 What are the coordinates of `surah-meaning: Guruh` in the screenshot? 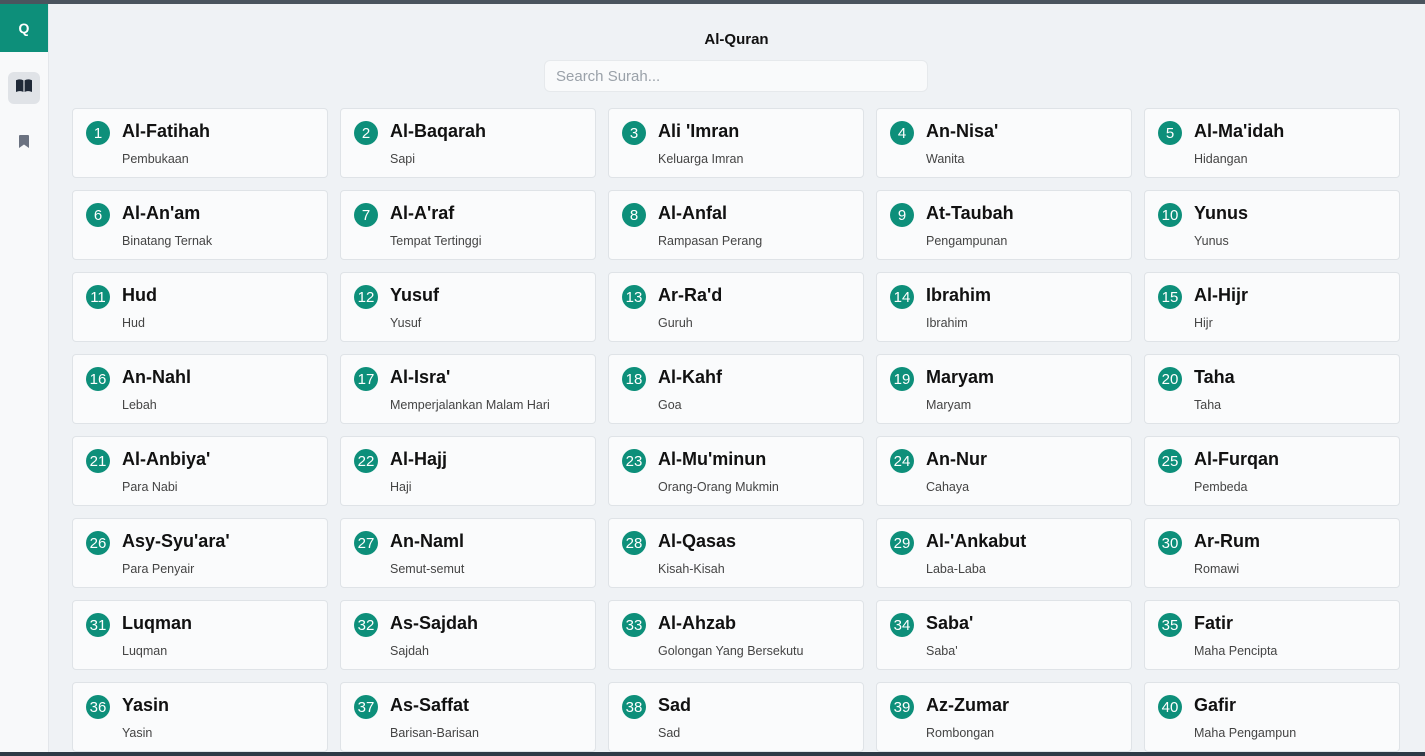 It's located at (675, 323).